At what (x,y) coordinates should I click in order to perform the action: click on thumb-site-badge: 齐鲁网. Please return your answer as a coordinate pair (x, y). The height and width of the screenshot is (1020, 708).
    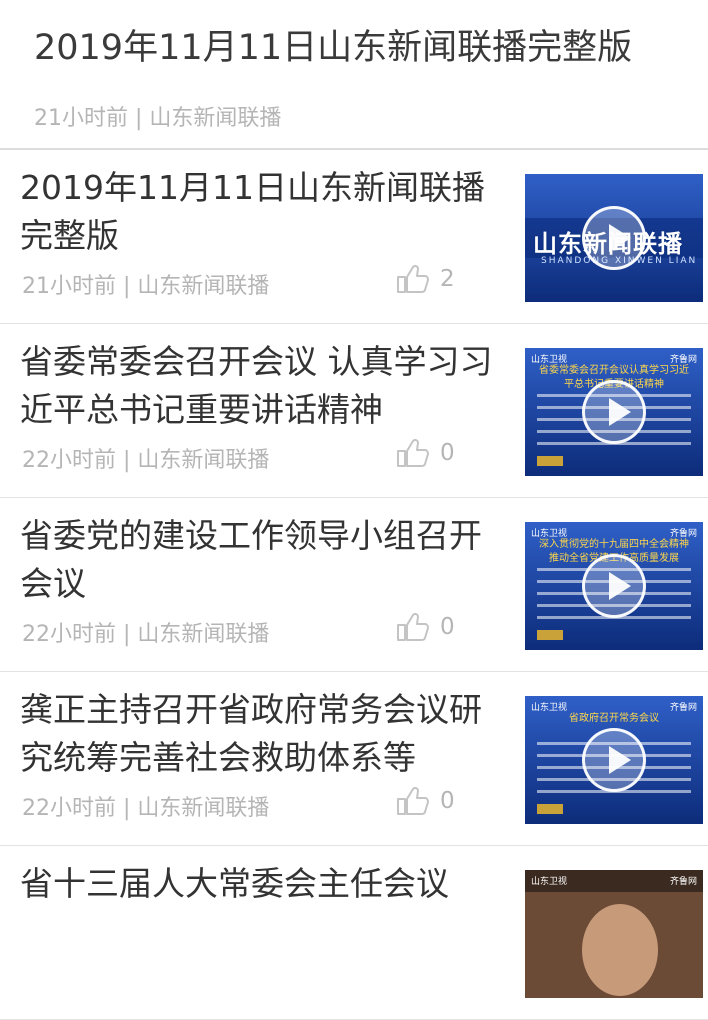
    Looking at the image, I should click on (683, 882).